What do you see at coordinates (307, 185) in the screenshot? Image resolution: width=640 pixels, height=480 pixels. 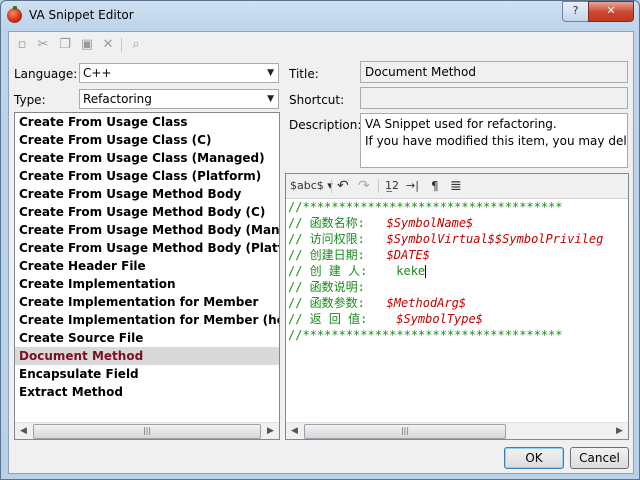 I see `reserved-strings-label: $abc$` at bounding box center [307, 185].